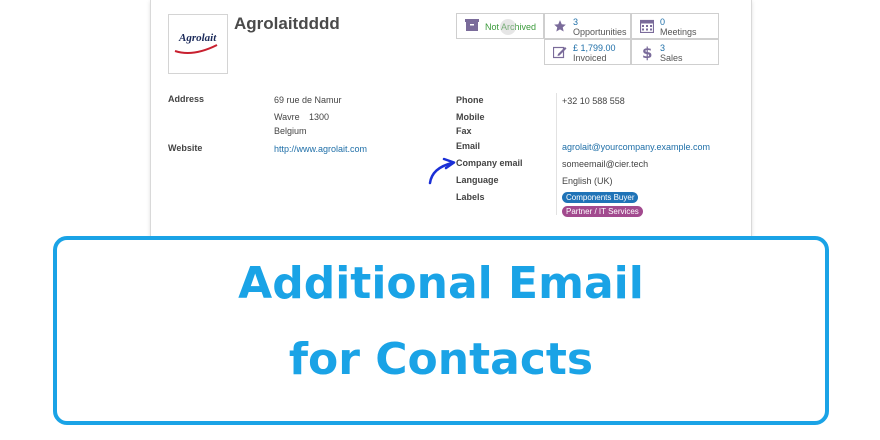  I want to click on partner-name: Agrolaitdddd, so click(287, 24).